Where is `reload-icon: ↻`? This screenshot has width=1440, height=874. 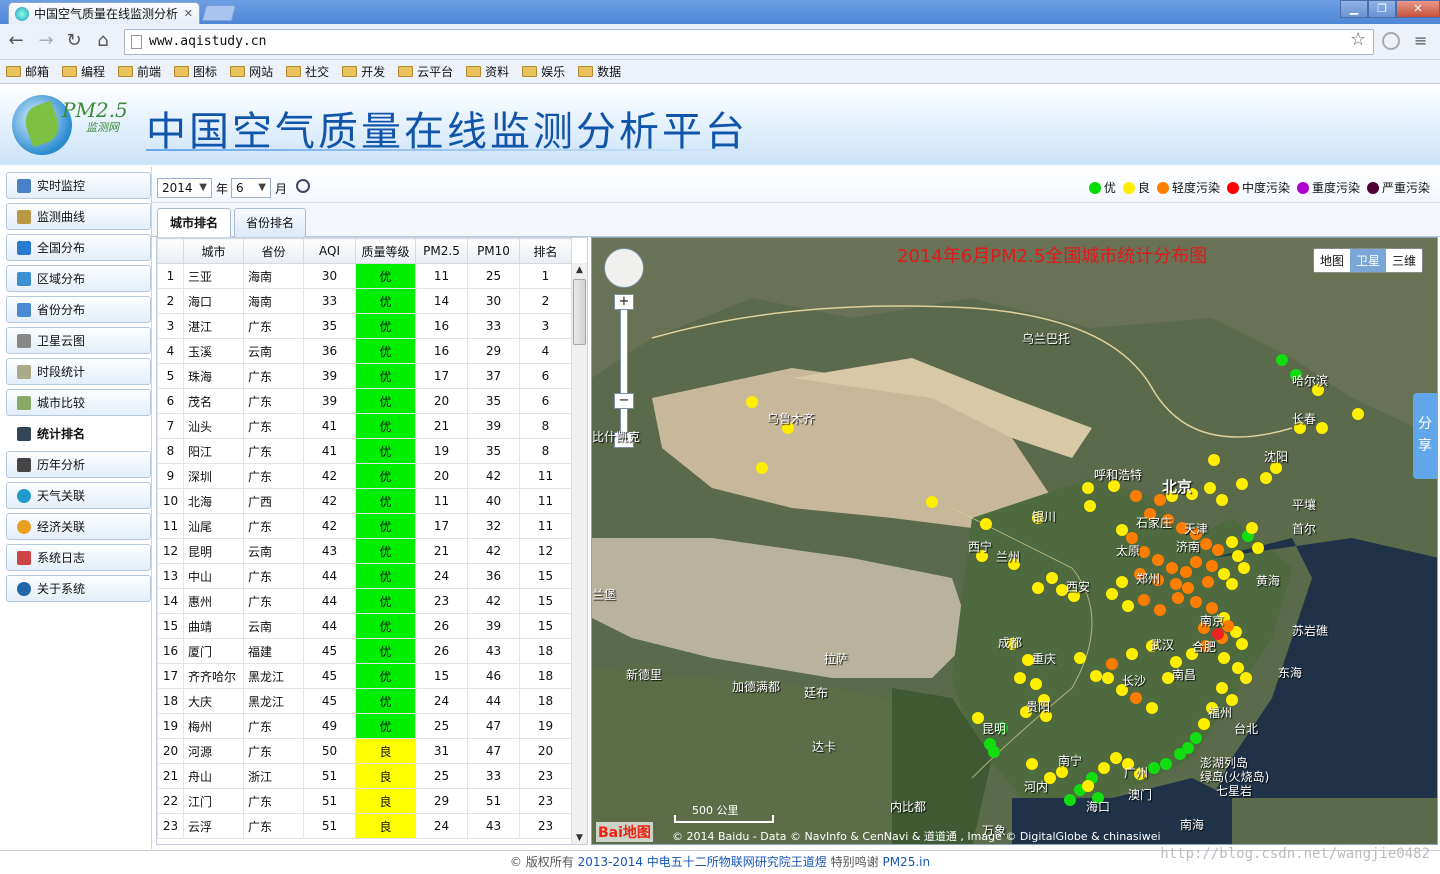
reload-icon: ↻ is located at coordinates (74, 42).